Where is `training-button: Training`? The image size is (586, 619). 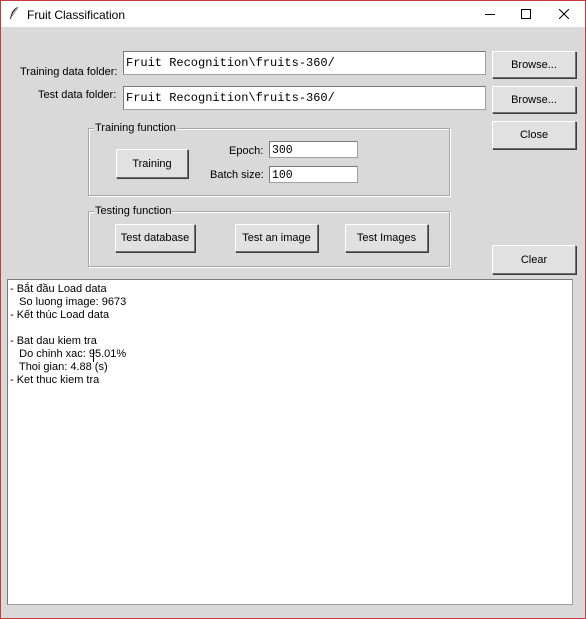 training-button: Training is located at coordinates (152, 163).